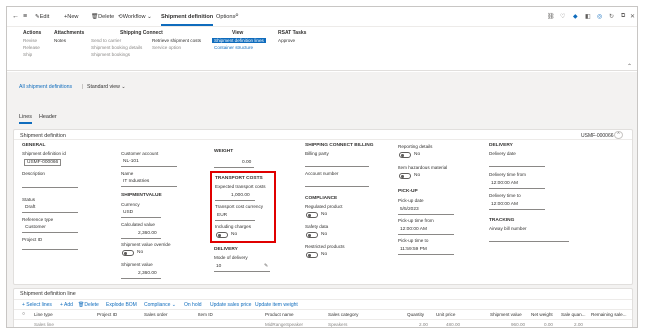  I want to click on currency-field: USD, so click(128, 212).